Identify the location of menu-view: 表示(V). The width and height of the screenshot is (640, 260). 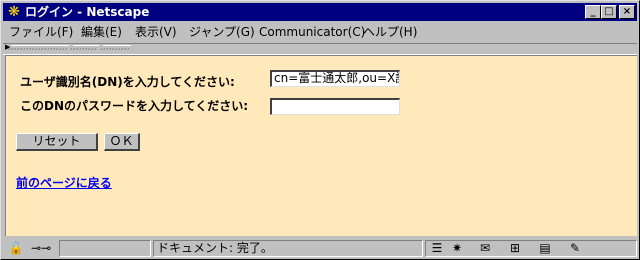
(156, 32).